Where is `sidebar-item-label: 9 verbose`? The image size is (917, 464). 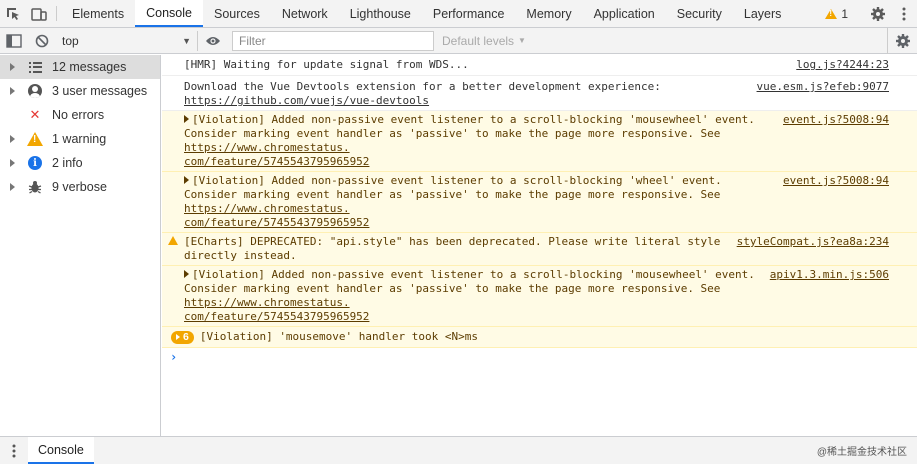 sidebar-item-label: 9 verbose is located at coordinates (79, 187).